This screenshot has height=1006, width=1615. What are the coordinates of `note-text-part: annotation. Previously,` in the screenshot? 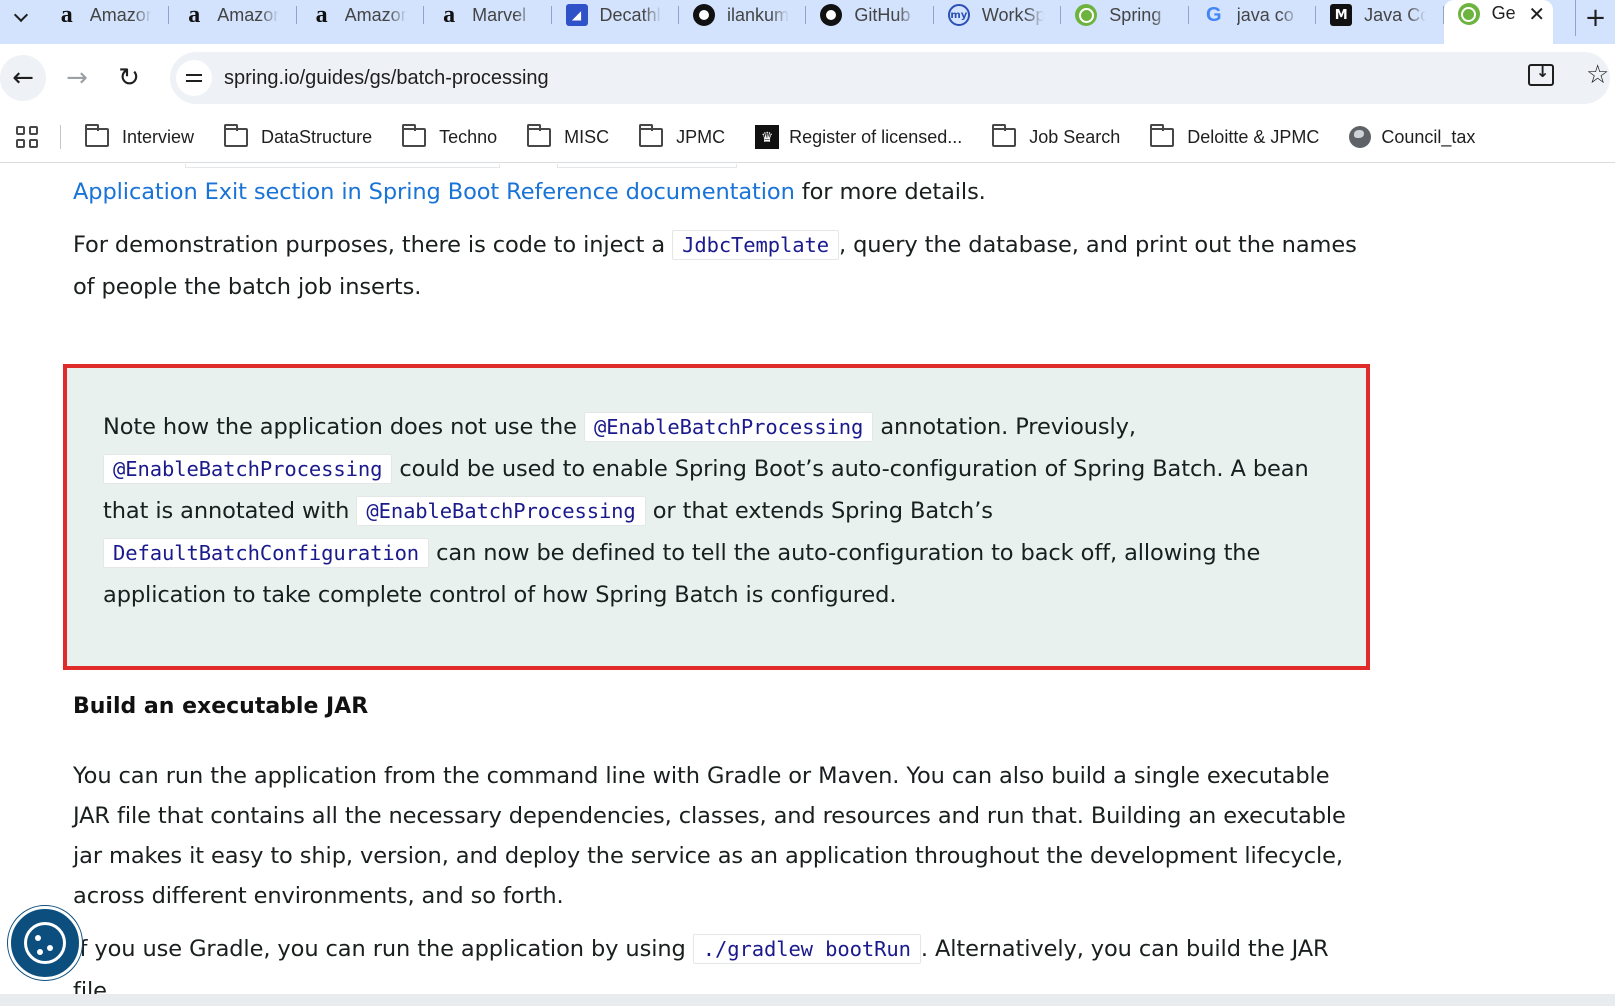 It's located at (1004, 427).